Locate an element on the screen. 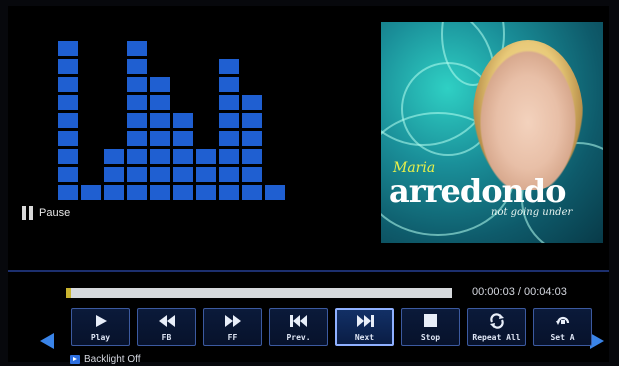 The height and width of the screenshot is (366, 619). album-title: not going under is located at coordinates (532, 212).